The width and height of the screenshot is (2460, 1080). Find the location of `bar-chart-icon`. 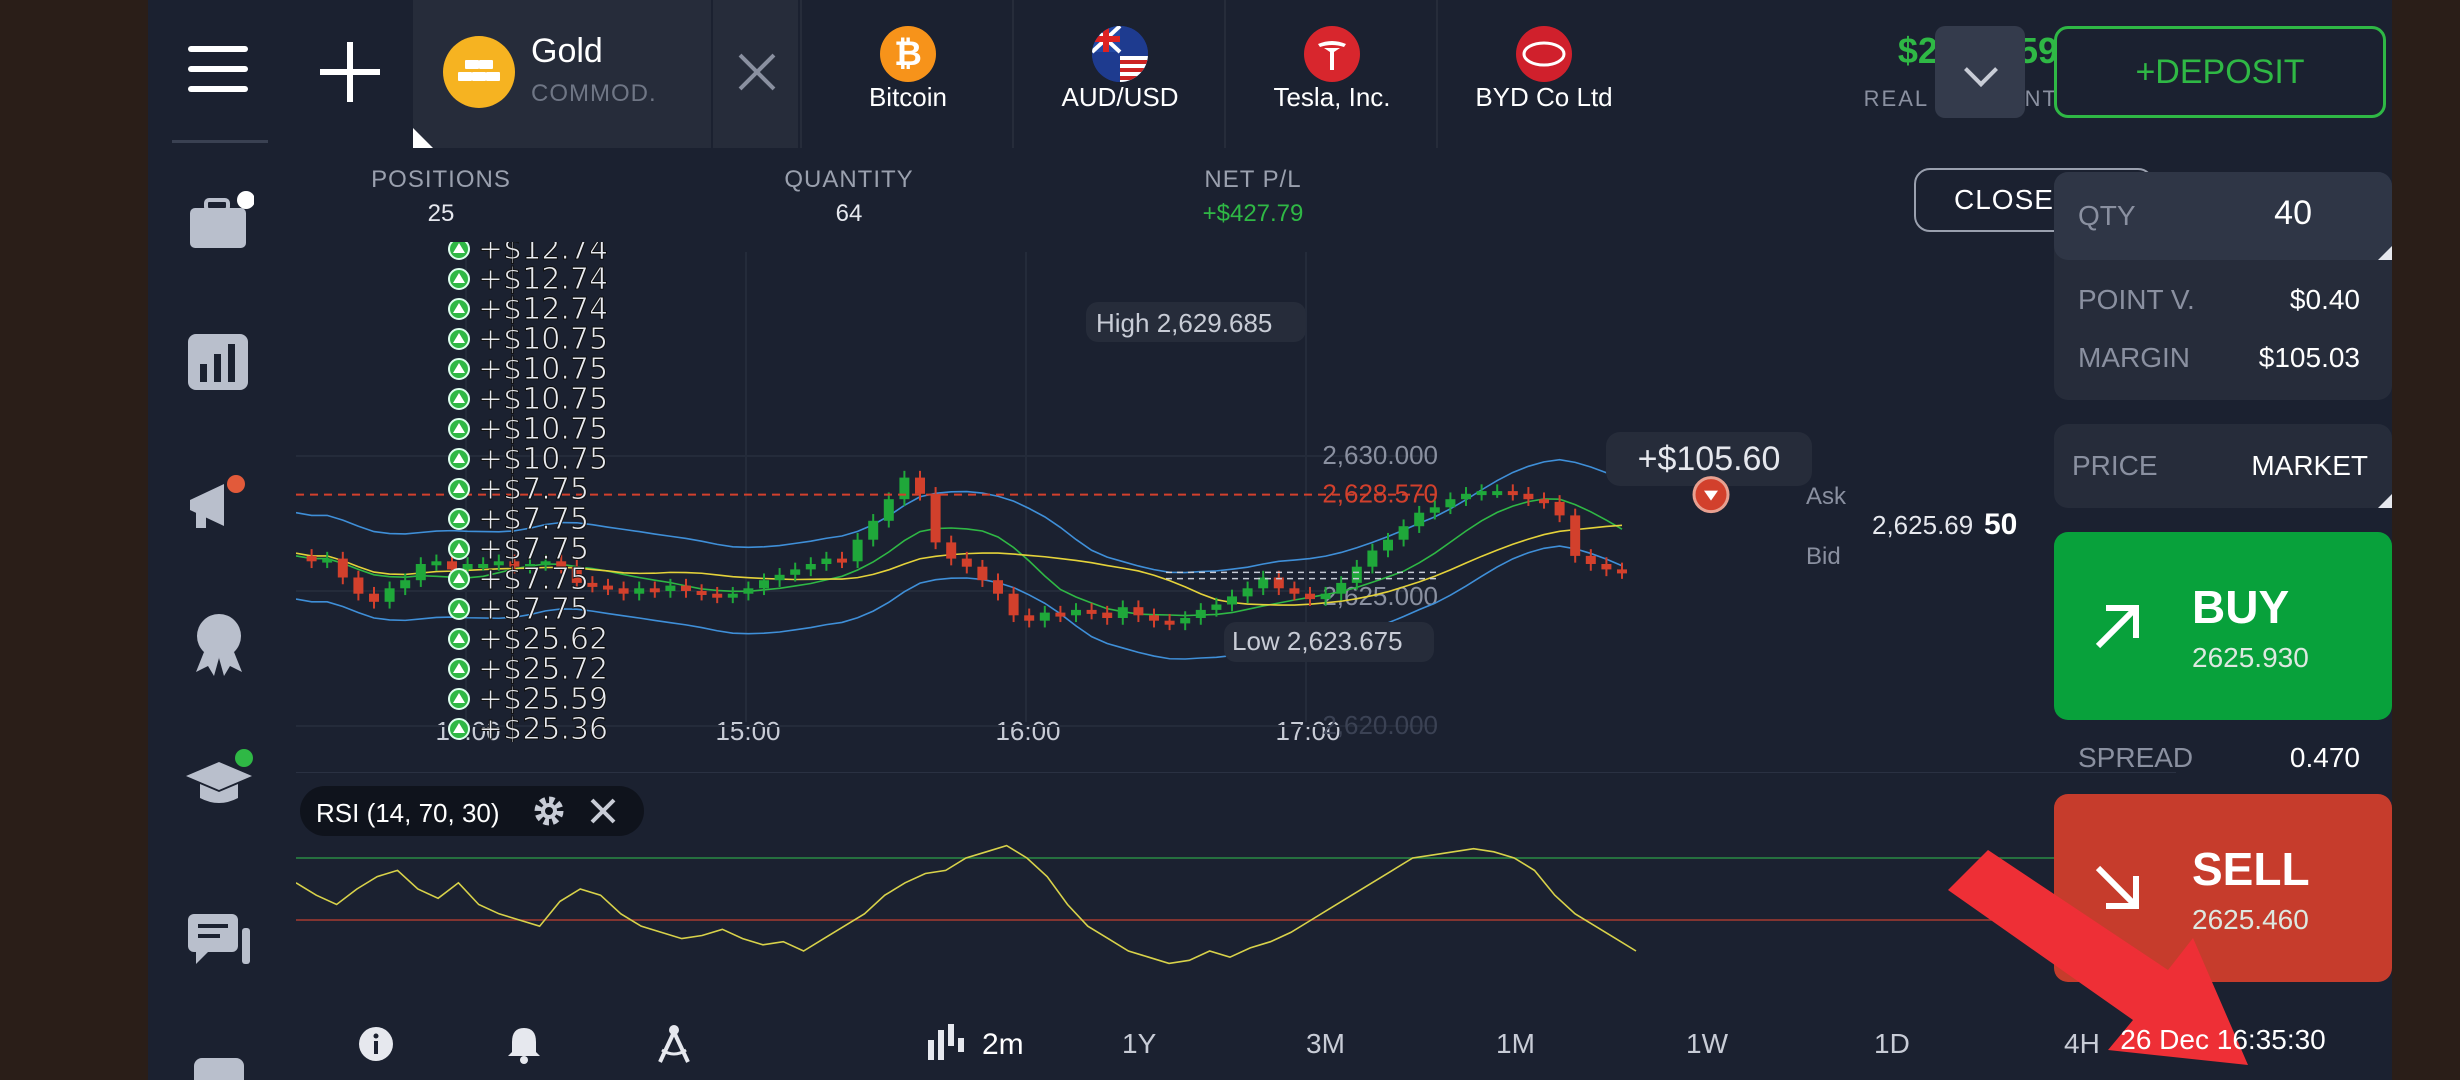

bar-chart-icon is located at coordinates (219, 363).